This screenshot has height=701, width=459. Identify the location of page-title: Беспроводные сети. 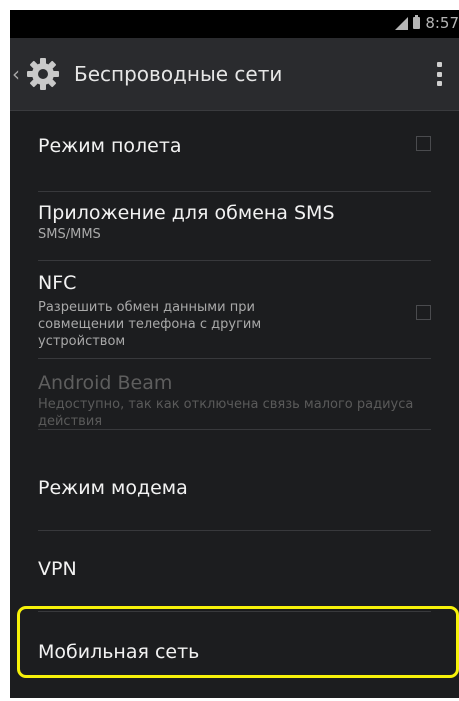
(178, 74).